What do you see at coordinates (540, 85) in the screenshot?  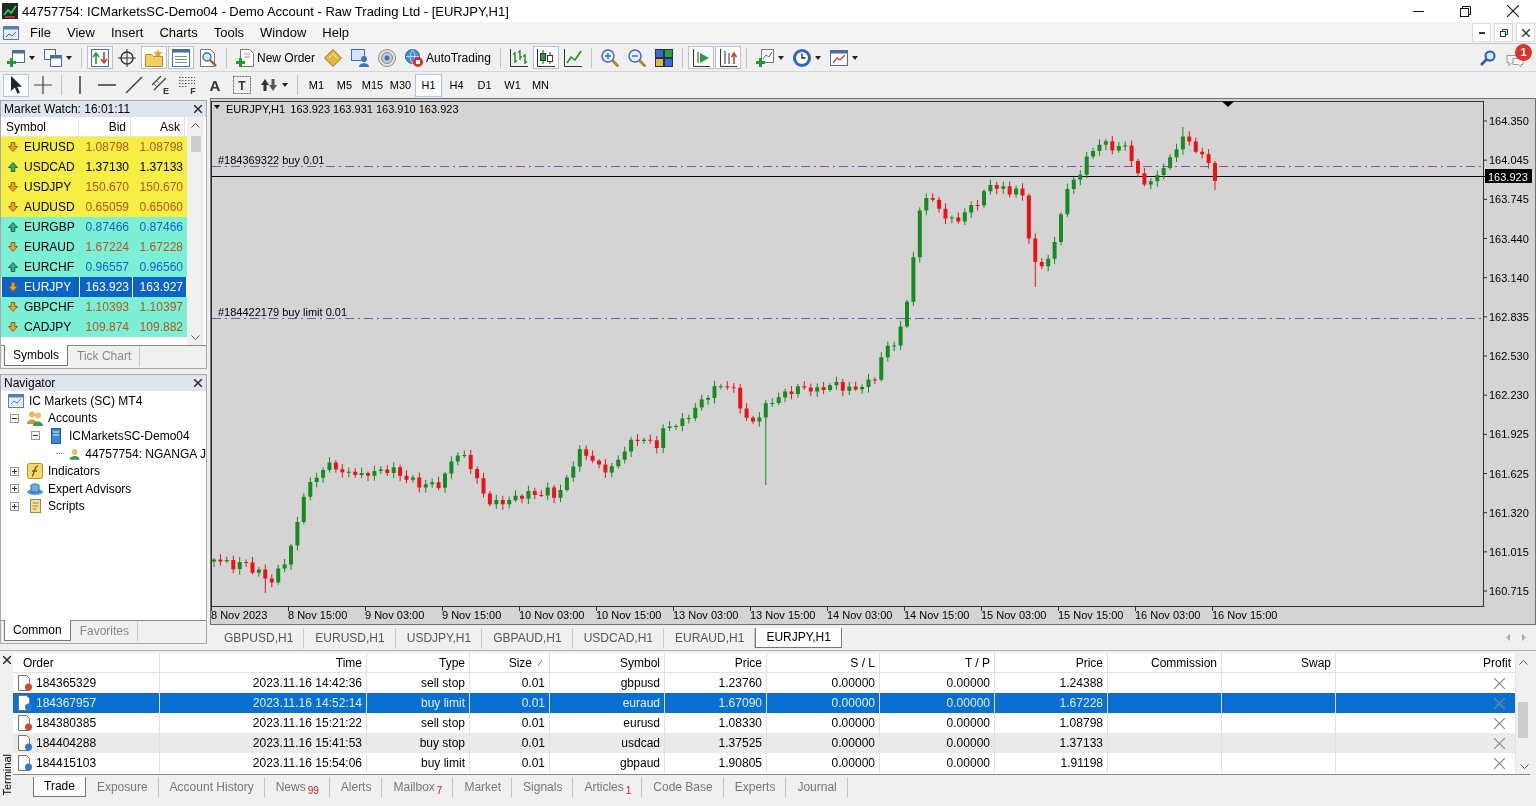 I see `timeframe-button: MN` at bounding box center [540, 85].